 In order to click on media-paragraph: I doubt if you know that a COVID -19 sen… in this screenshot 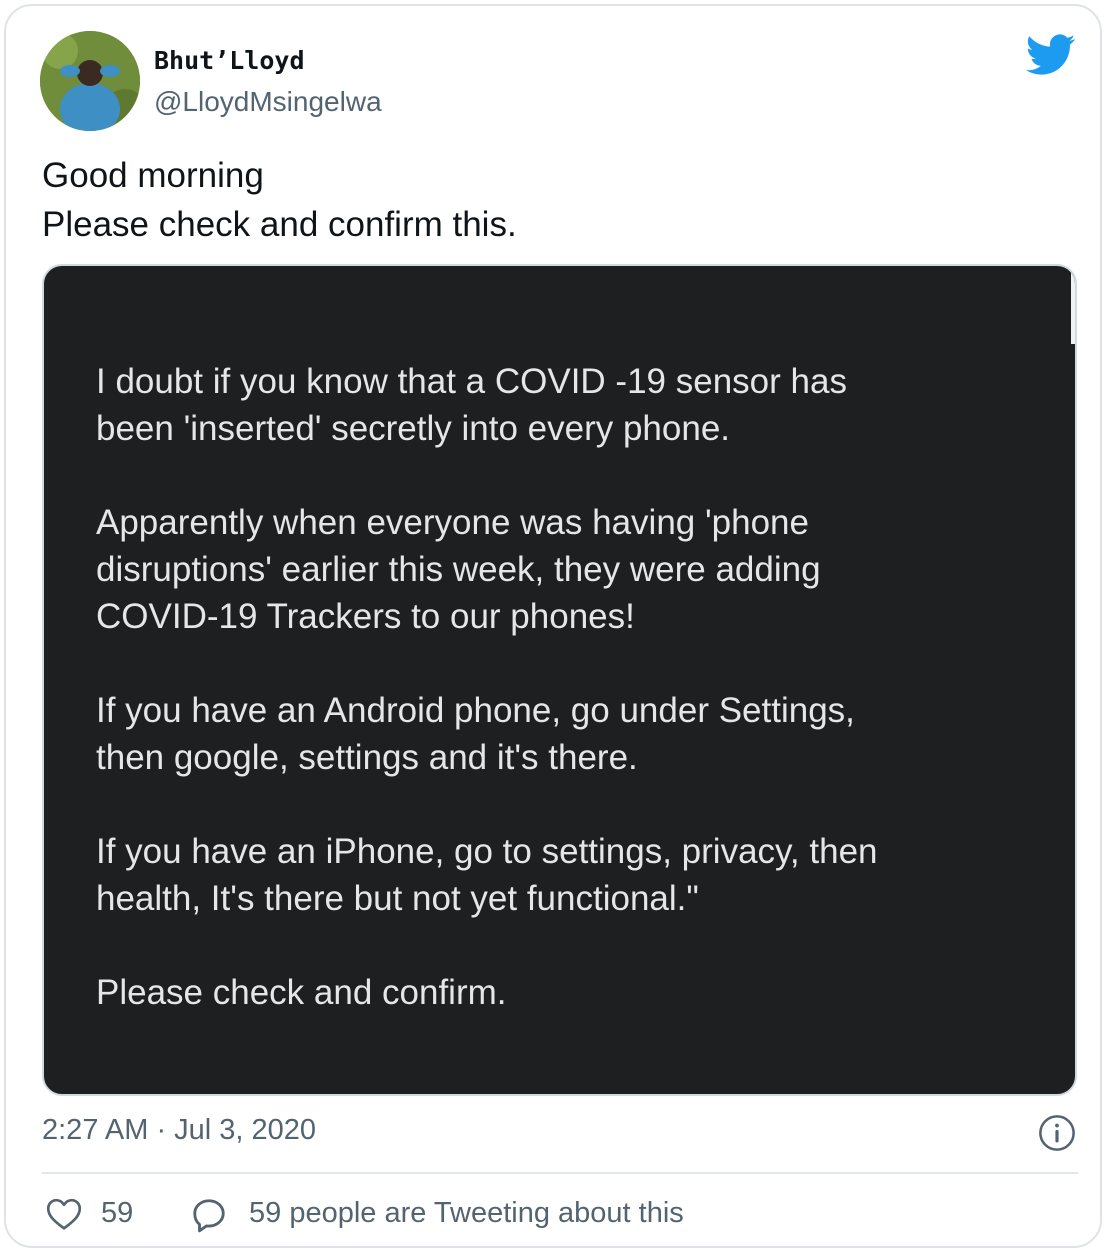, I will do `click(471, 405)`.